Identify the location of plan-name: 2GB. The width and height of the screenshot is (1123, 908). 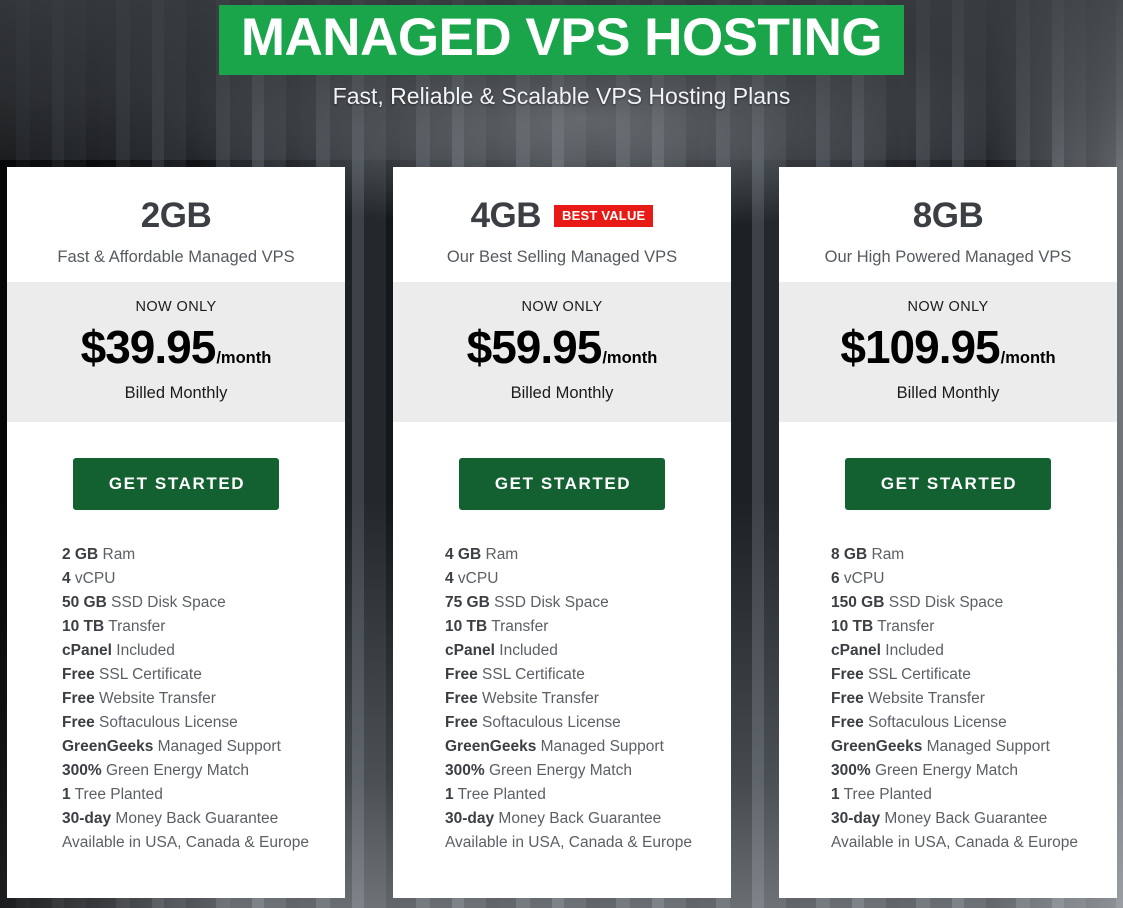
(176, 215).